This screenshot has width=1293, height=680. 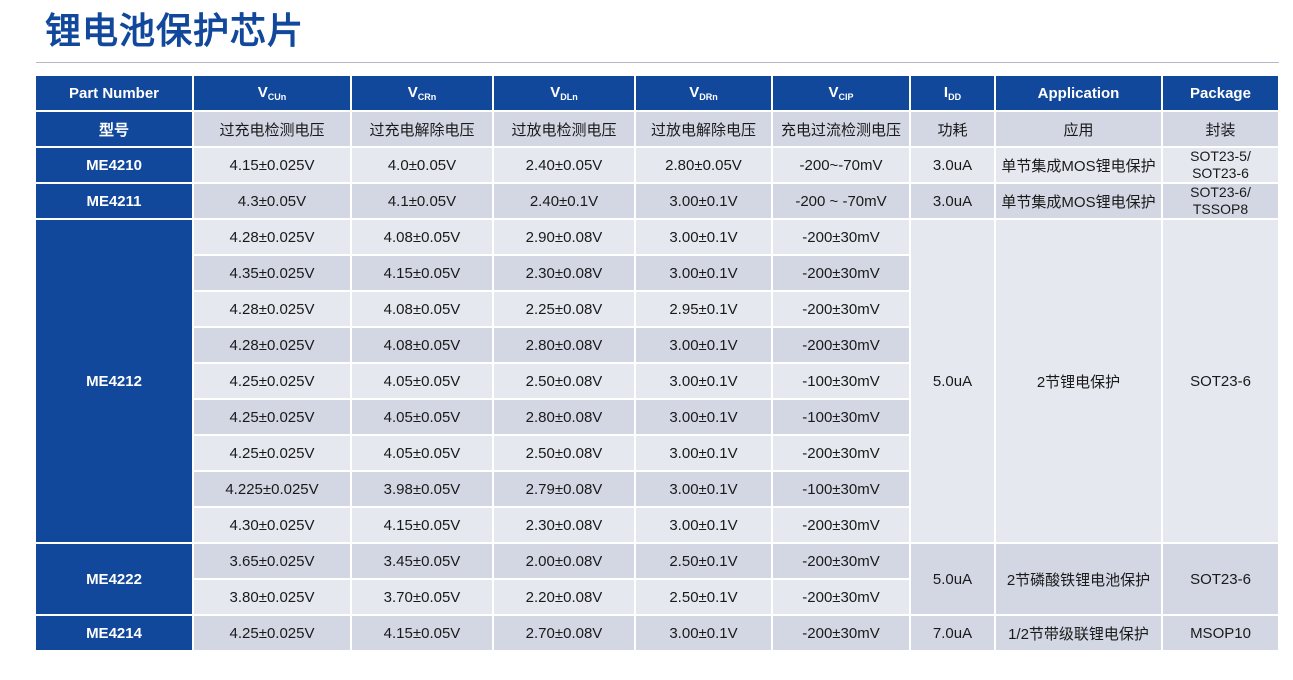 I want to click on vcun-cell: 4.15±0.025V, so click(x=272, y=165).